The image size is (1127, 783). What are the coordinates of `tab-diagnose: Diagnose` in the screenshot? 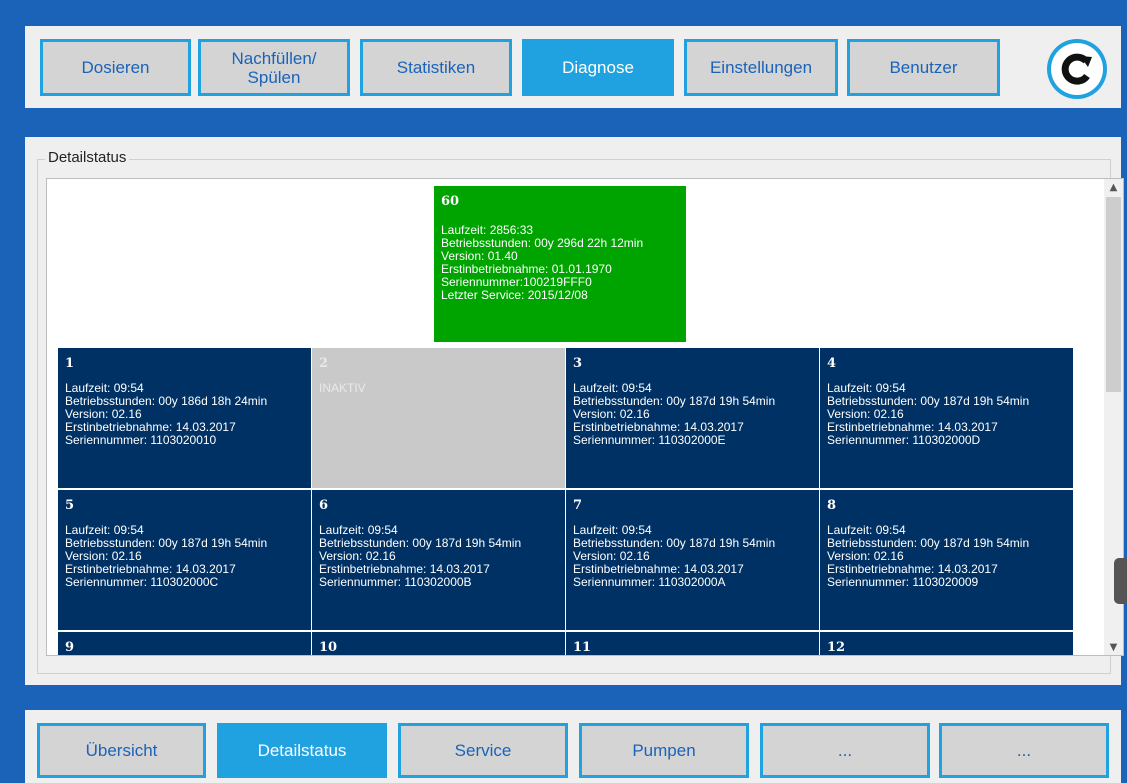 It's located at (598, 67).